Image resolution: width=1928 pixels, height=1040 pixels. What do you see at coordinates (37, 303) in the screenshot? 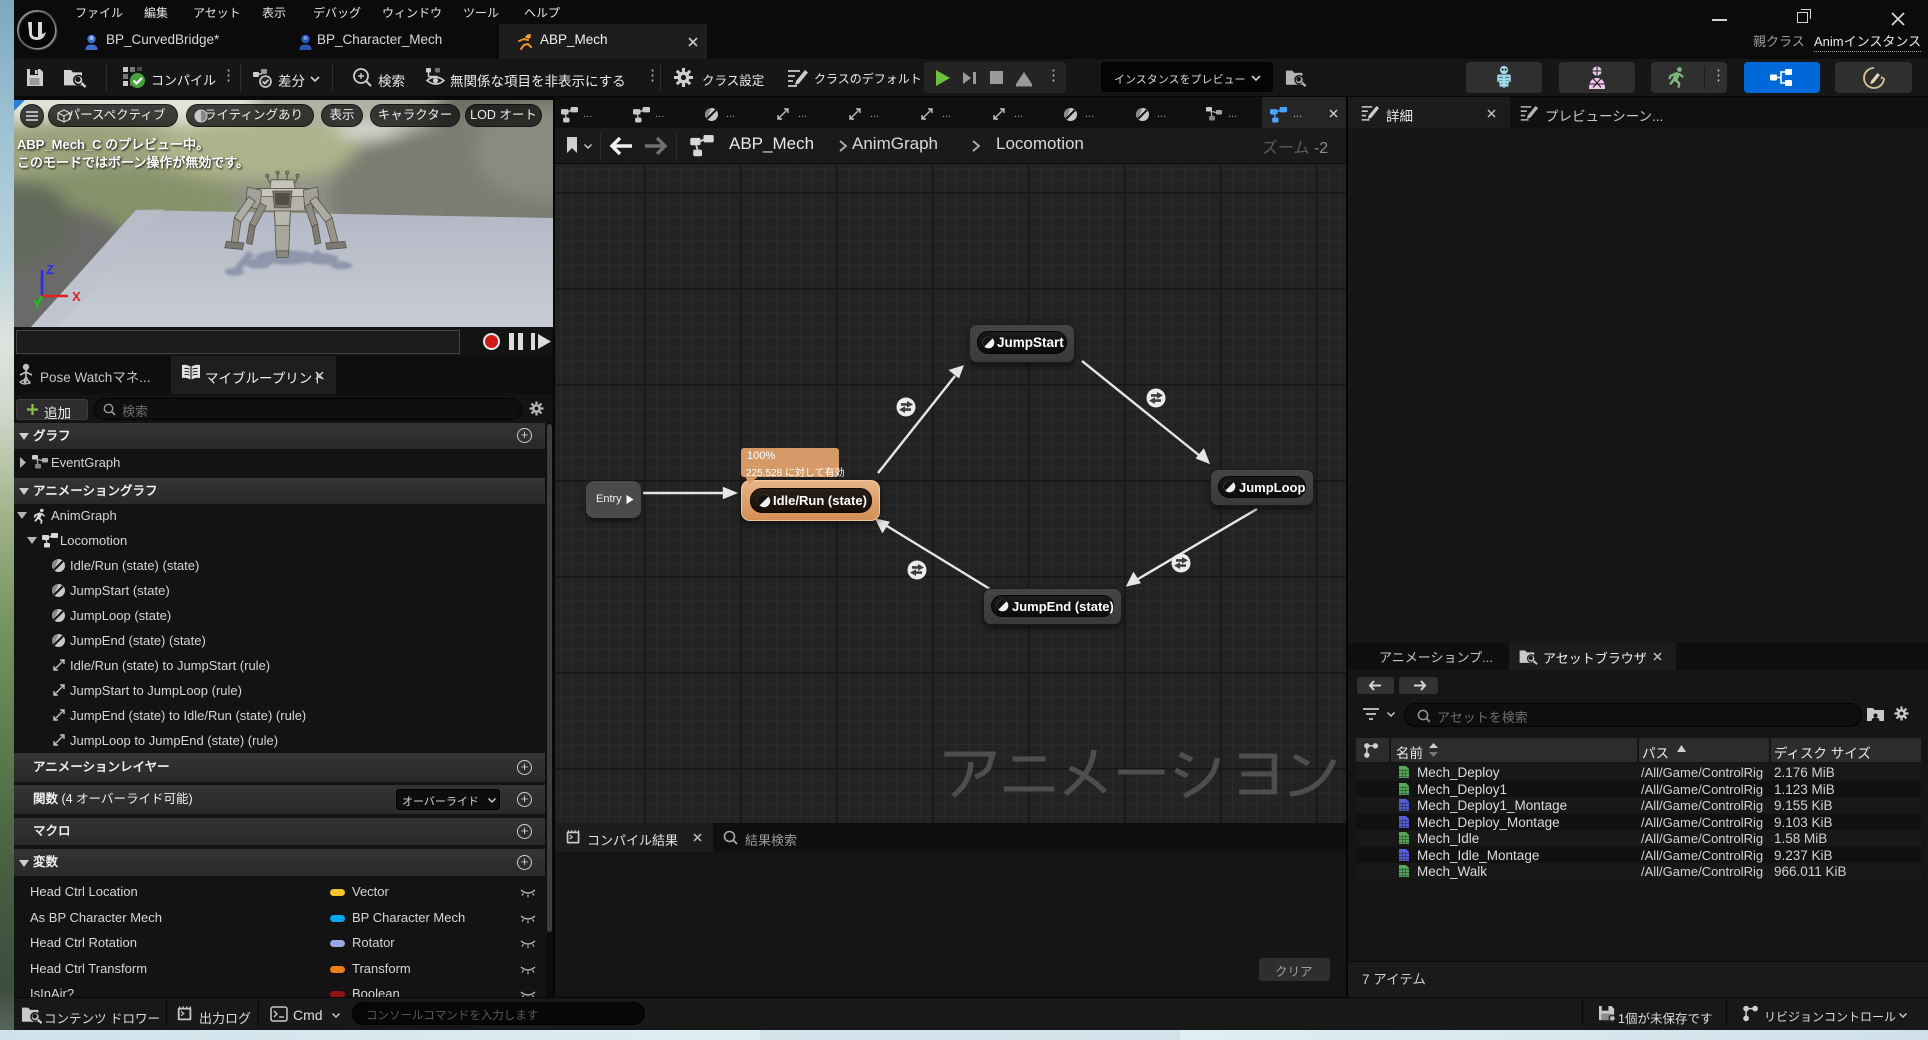
I see `svg-text: Y` at bounding box center [37, 303].